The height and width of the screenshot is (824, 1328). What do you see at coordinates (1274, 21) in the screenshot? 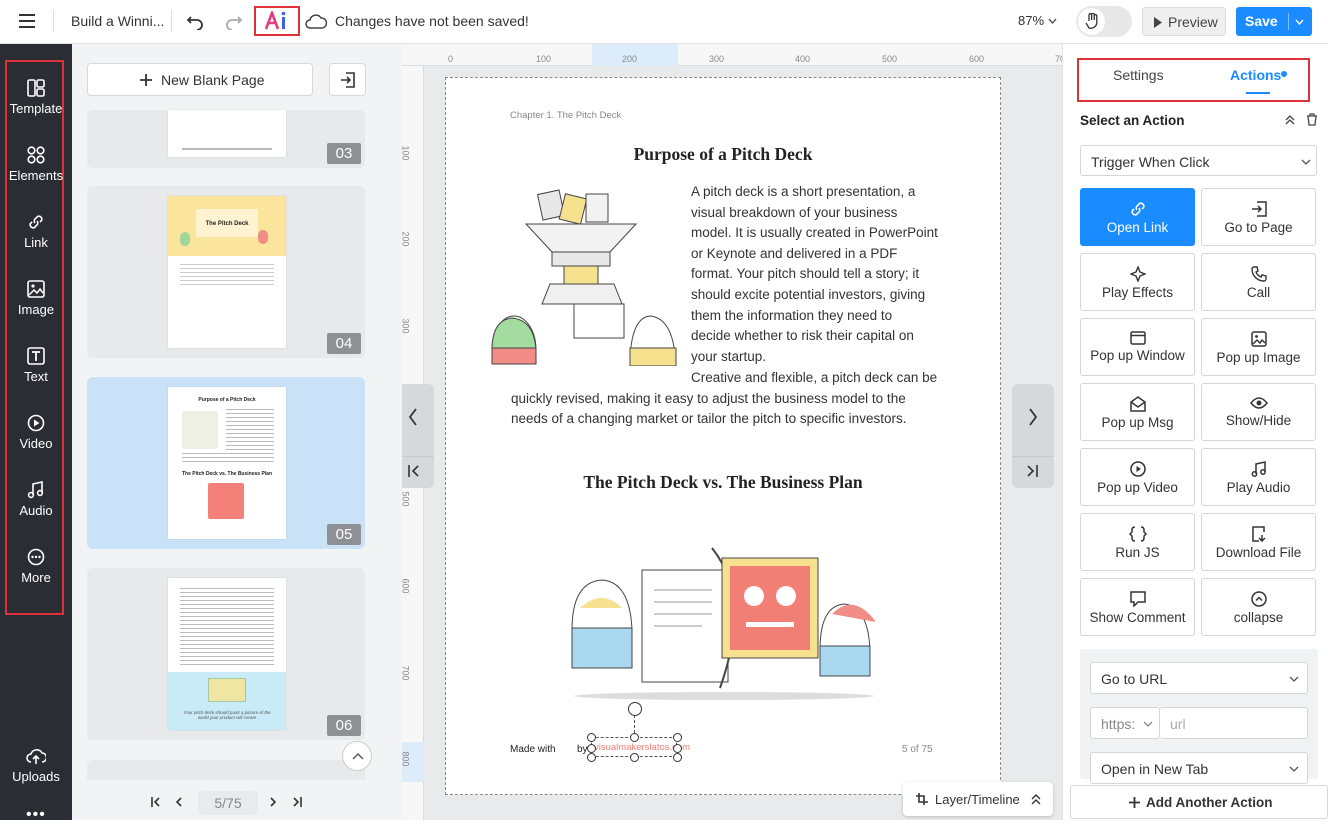
I see `save-button: Save` at bounding box center [1274, 21].